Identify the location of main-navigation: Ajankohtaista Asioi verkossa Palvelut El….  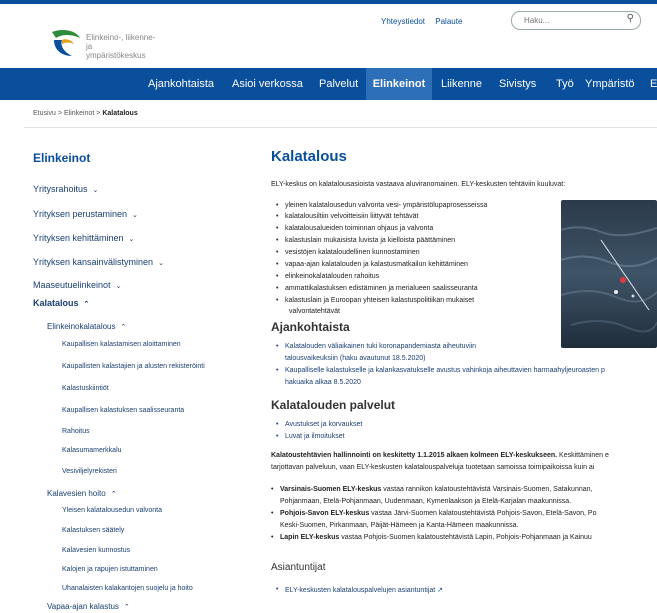
(328, 84).